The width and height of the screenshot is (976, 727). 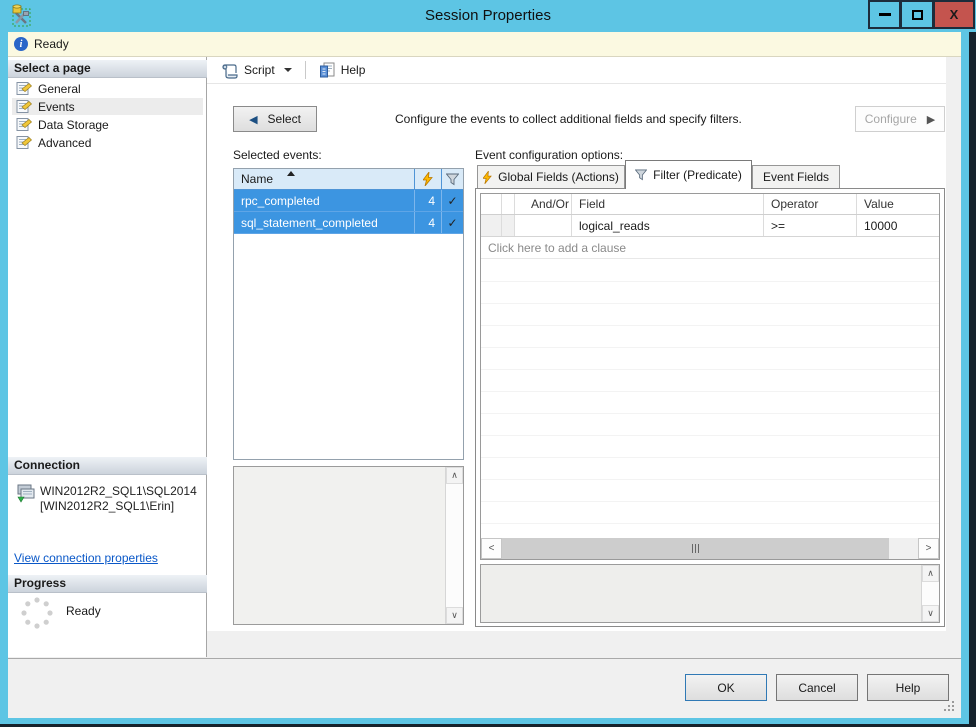 What do you see at coordinates (491, 204) in the screenshot?
I see `row-indicator-column` at bounding box center [491, 204].